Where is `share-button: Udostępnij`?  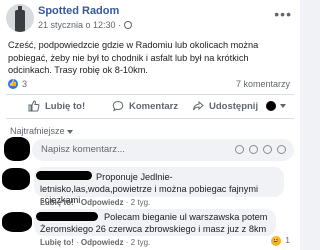
share-button: Udostępnij is located at coordinates (225, 106).